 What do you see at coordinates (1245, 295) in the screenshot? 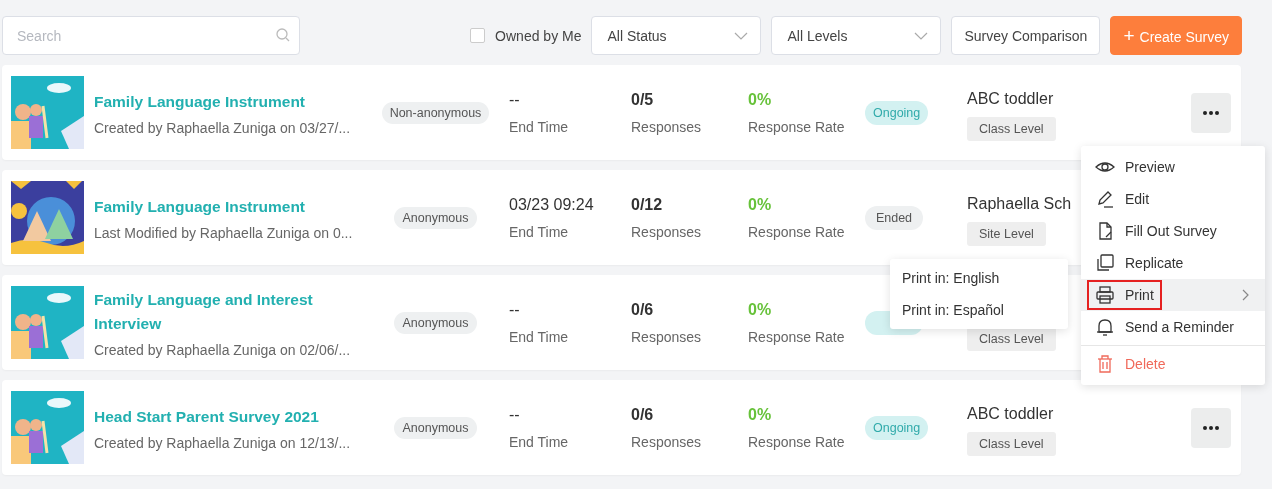
I see `chevron-right-icon` at bounding box center [1245, 295].